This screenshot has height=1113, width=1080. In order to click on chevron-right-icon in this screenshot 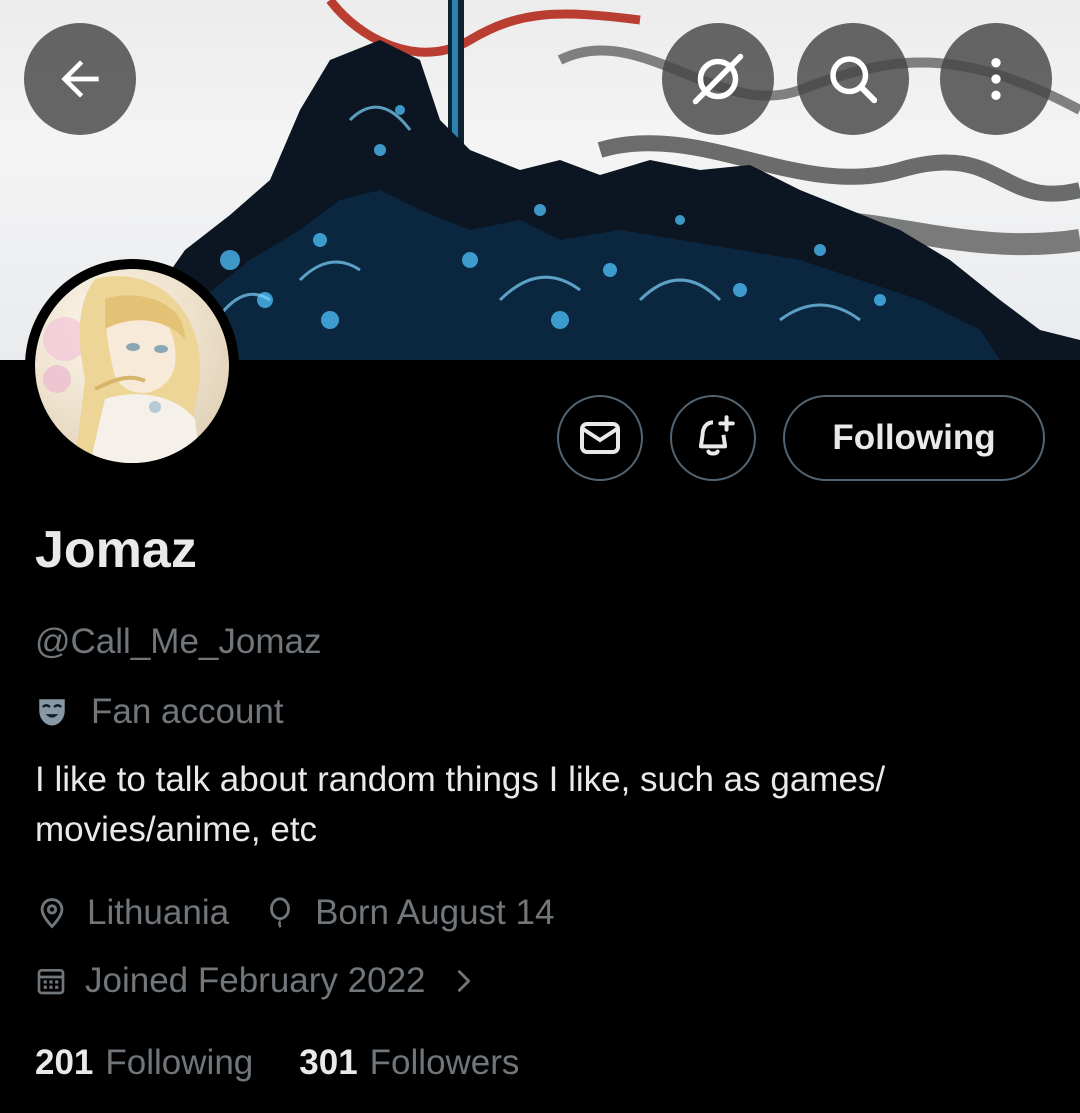, I will do `click(464, 981)`.